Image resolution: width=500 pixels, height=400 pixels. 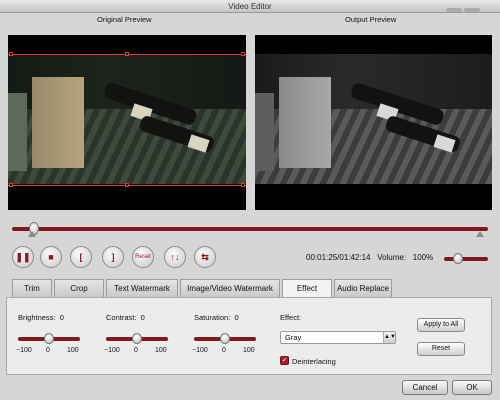 What do you see at coordinates (81, 257) in the screenshot?
I see `mark-in-button: [` at bounding box center [81, 257].